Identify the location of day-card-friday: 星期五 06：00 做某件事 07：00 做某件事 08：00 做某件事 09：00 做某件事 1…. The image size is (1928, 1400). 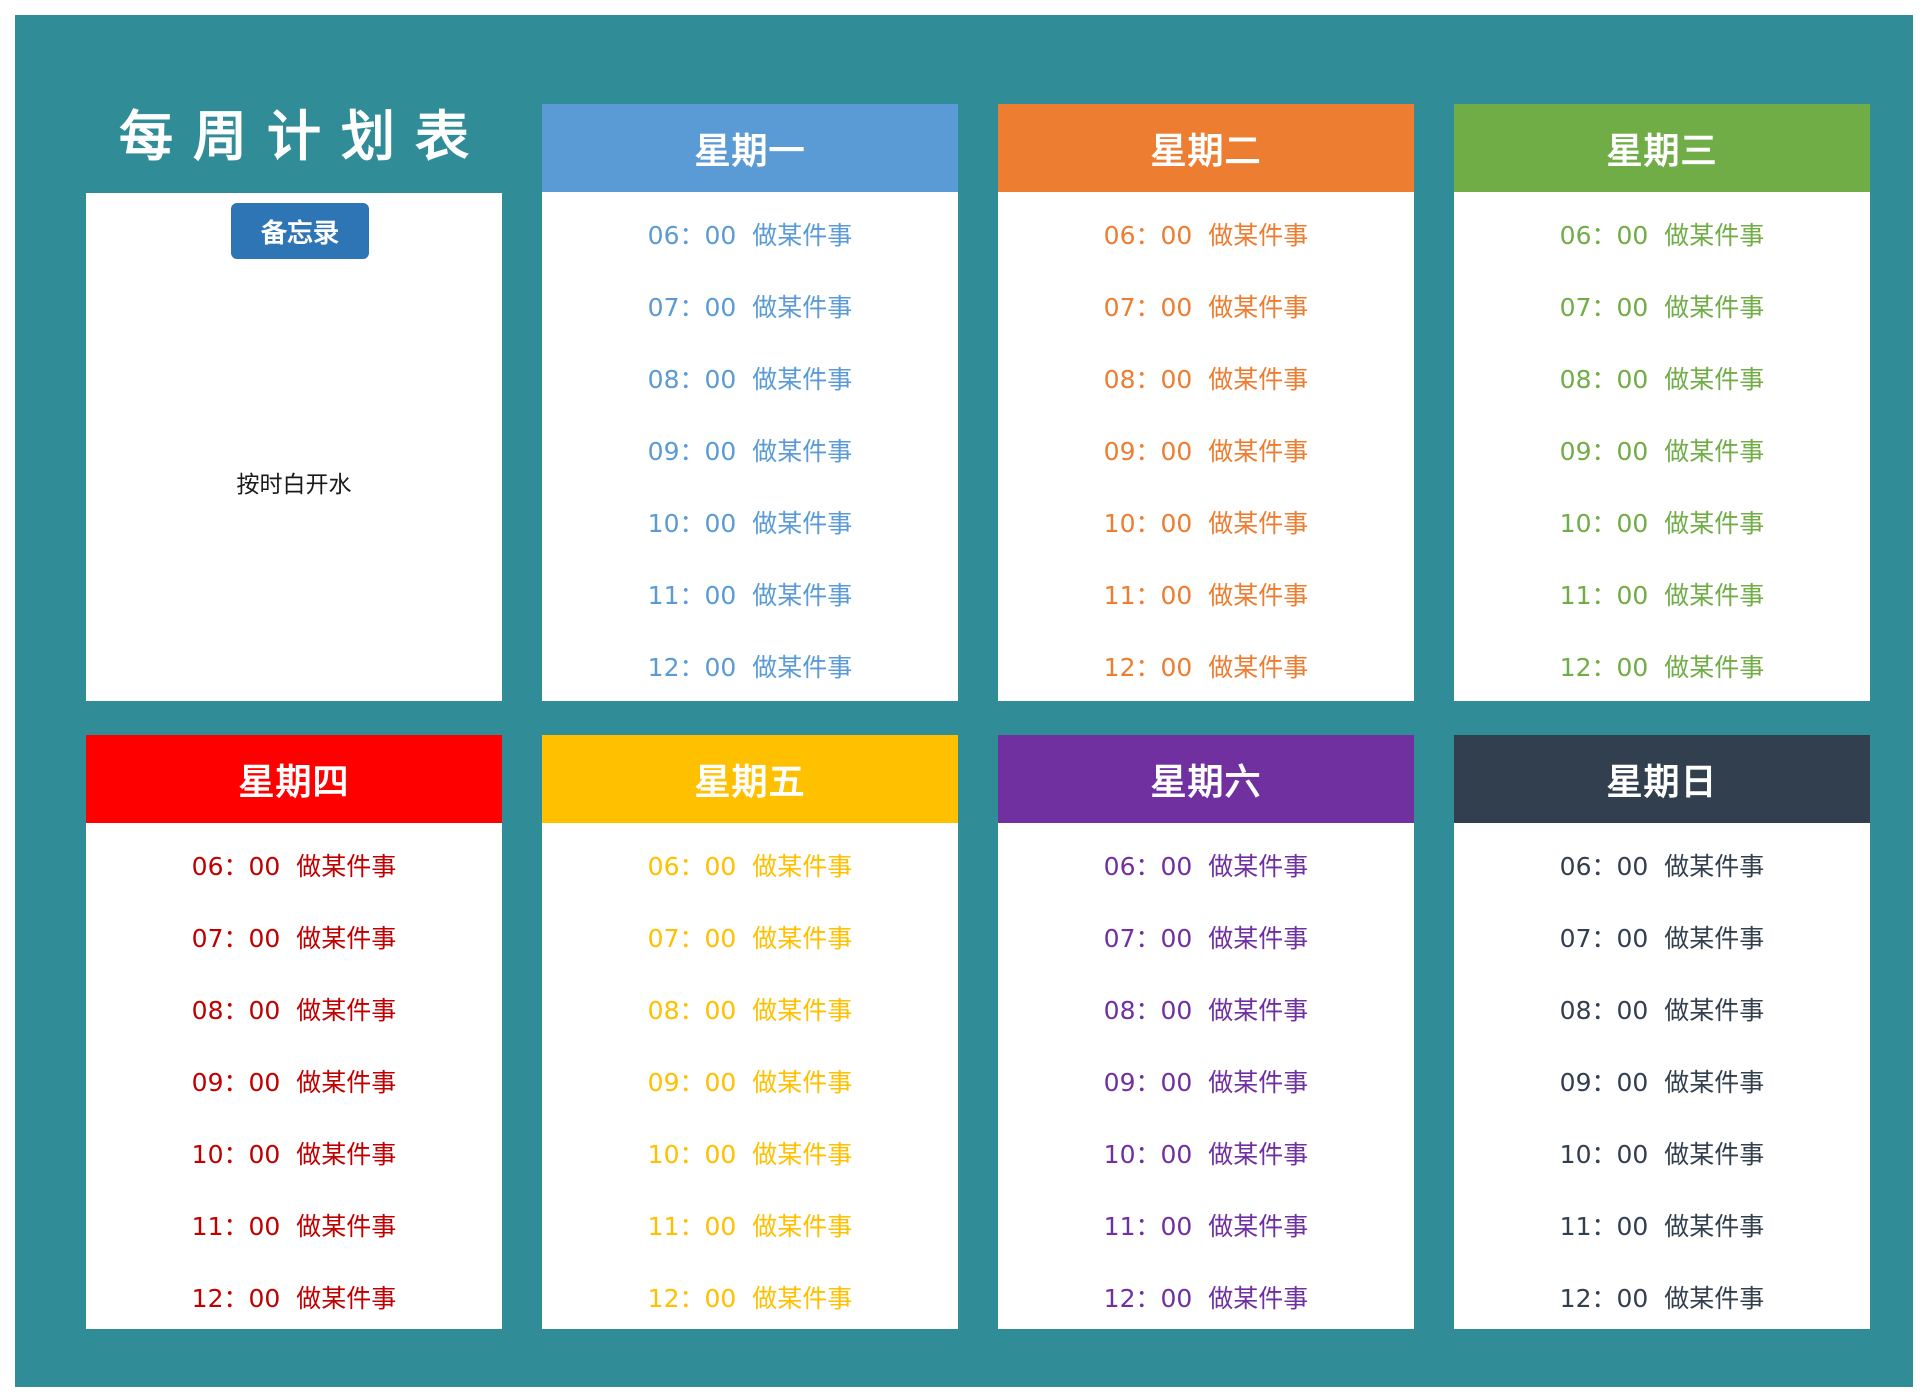
(750, 1032).